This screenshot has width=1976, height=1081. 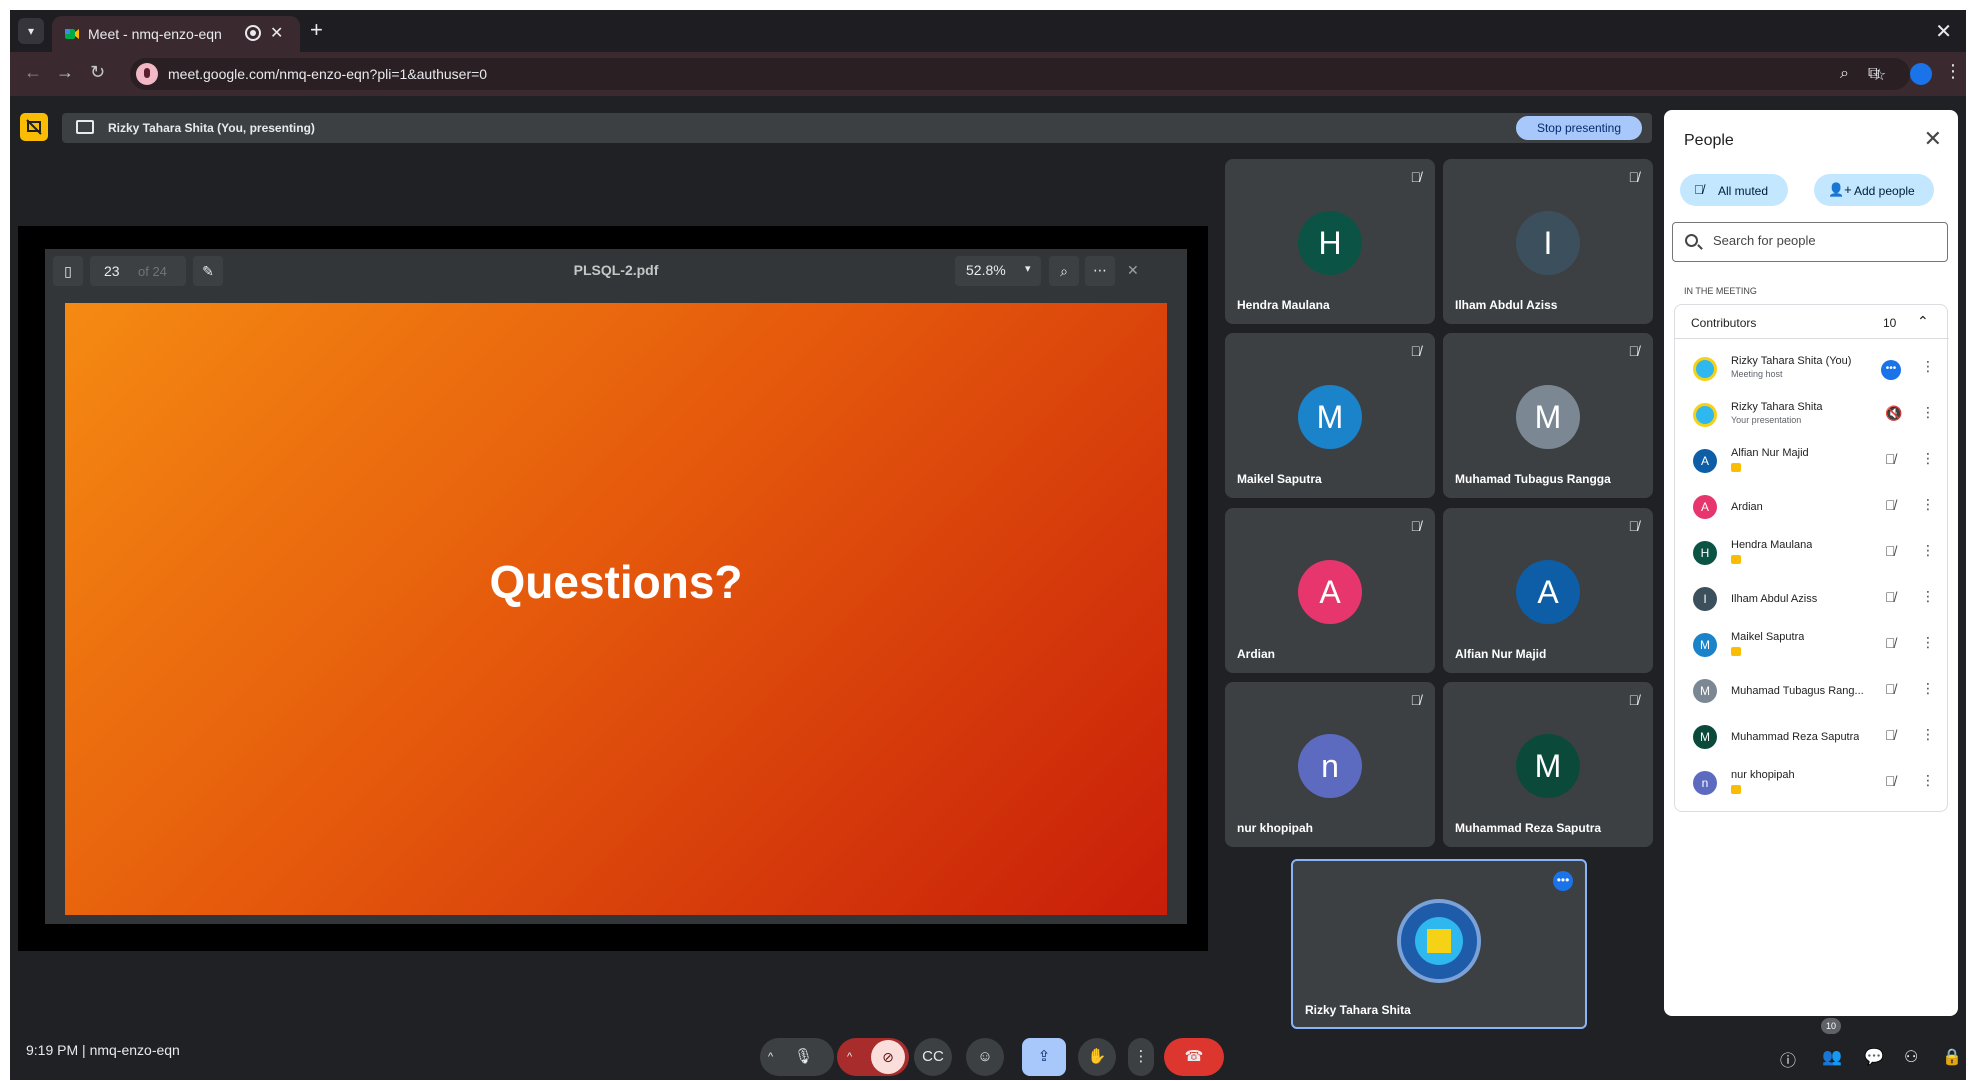 What do you see at coordinates (276, 33) in the screenshot?
I see `tab-close-icon: ✕` at bounding box center [276, 33].